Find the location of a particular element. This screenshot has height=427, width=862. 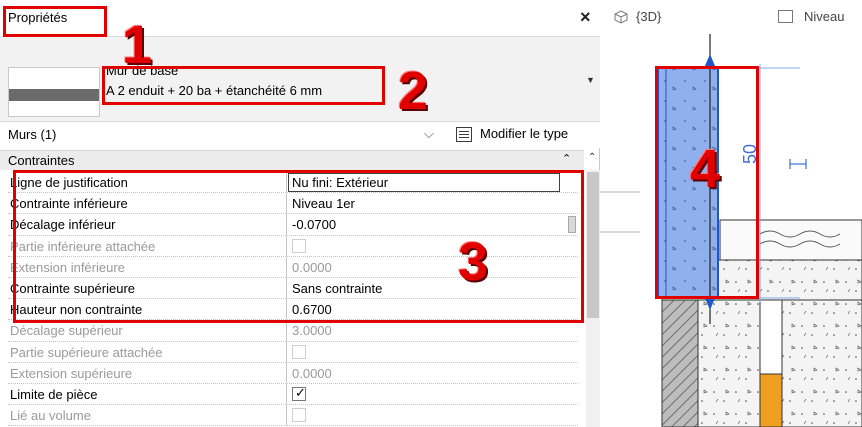

group-header-label: Contraintes is located at coordinates (41, 160).